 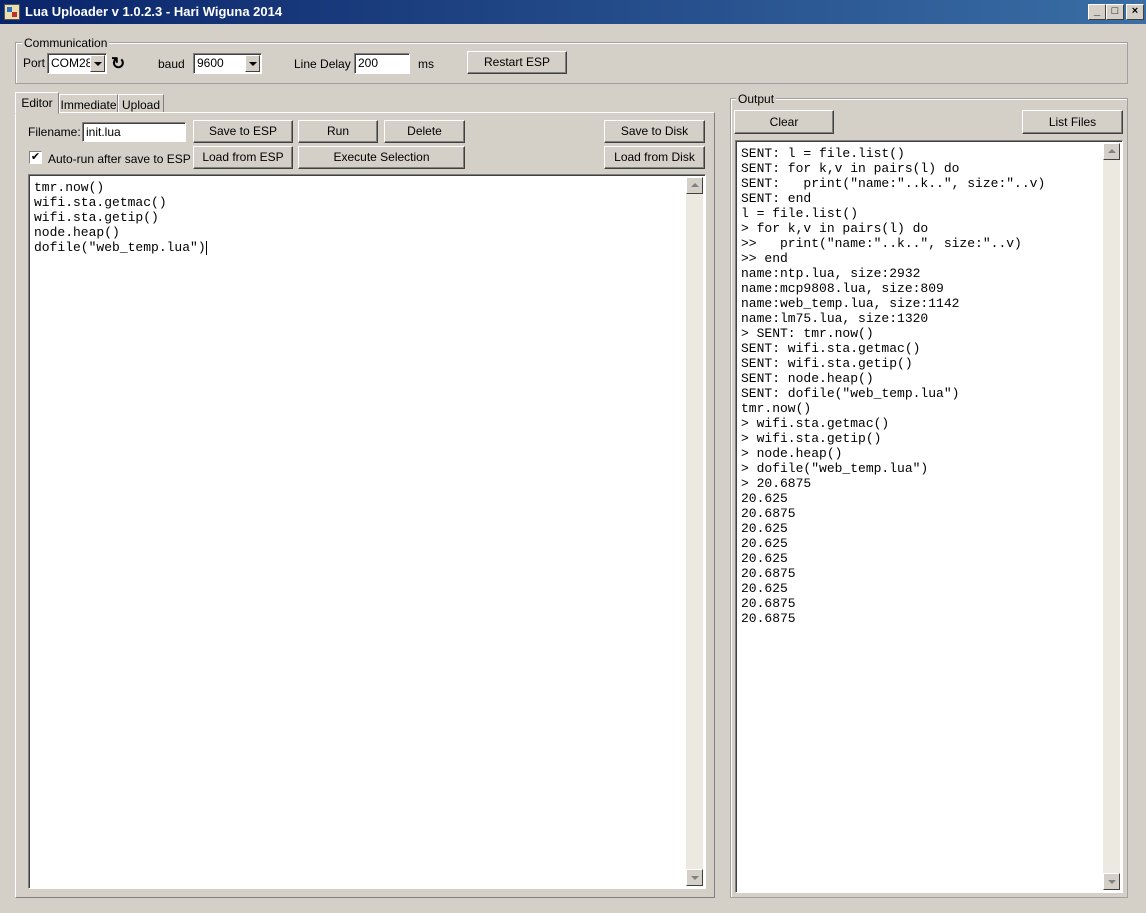 What do you see at coordinates (118, 64) in the screenshot?
I see `refresh-icon: ↻` at bounding box center [118, 64].